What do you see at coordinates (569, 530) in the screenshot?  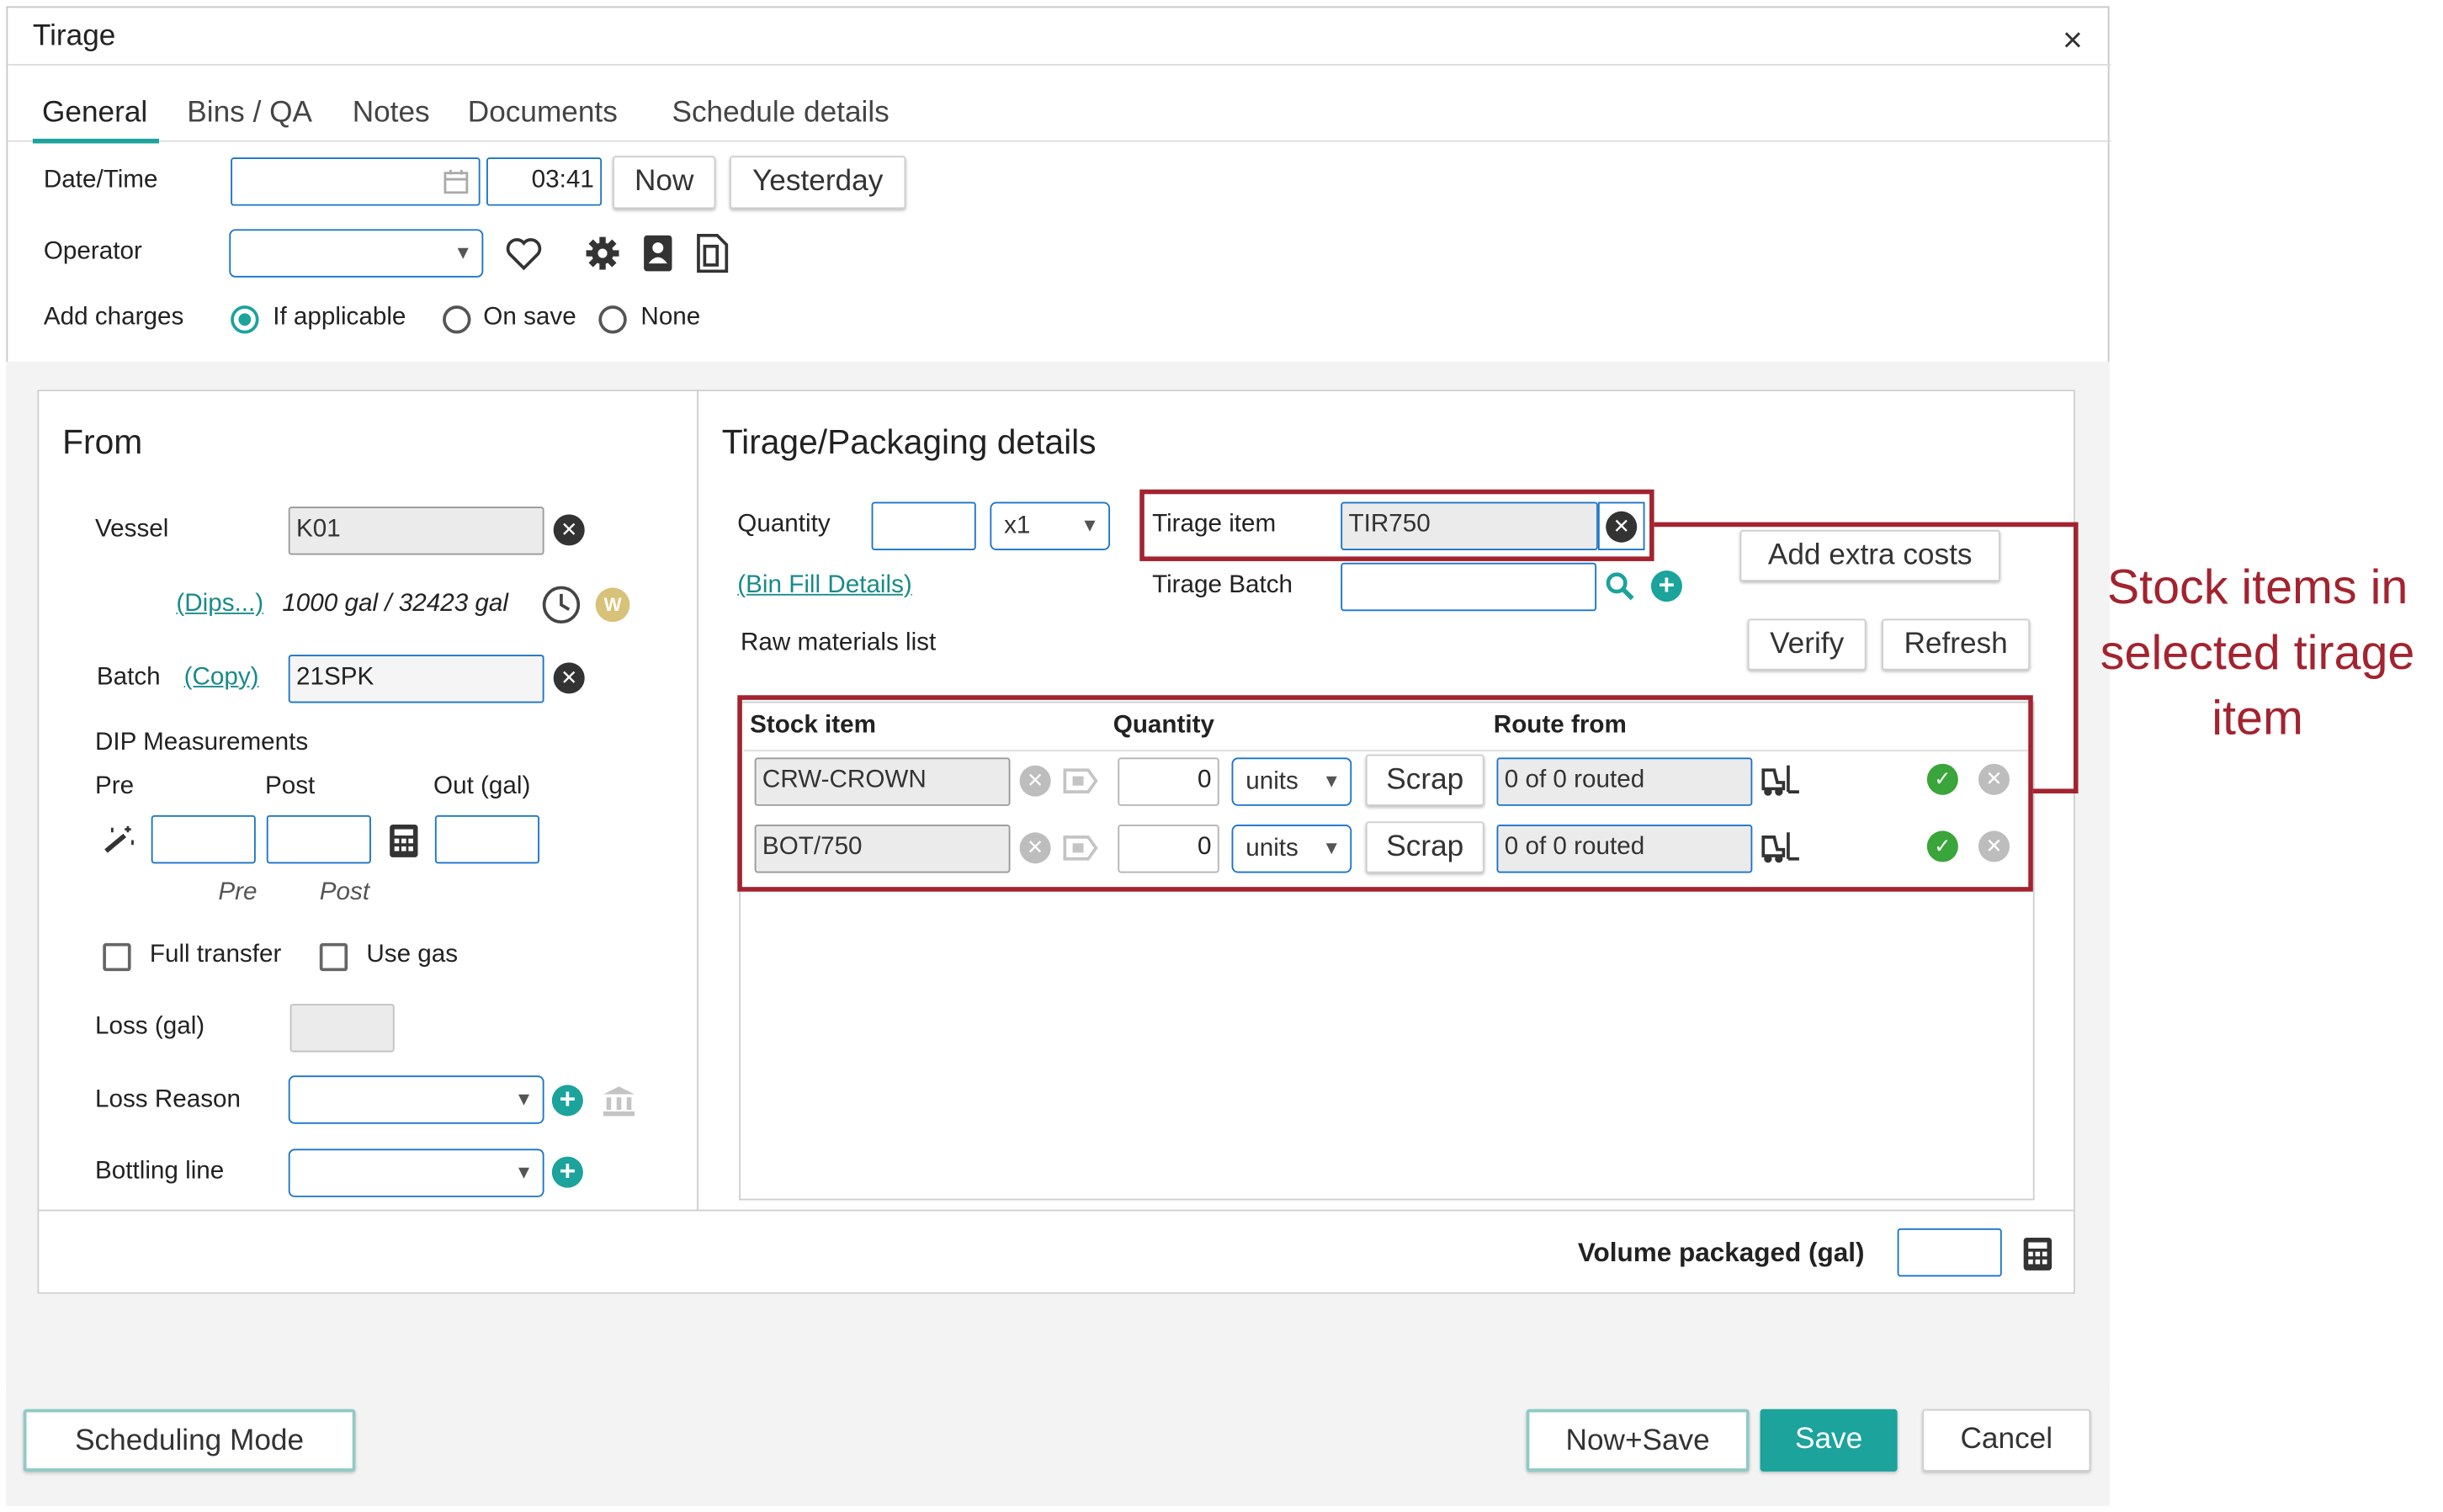 I see `clear-vessel-icon: ✕` at bounding box center [569, 530].